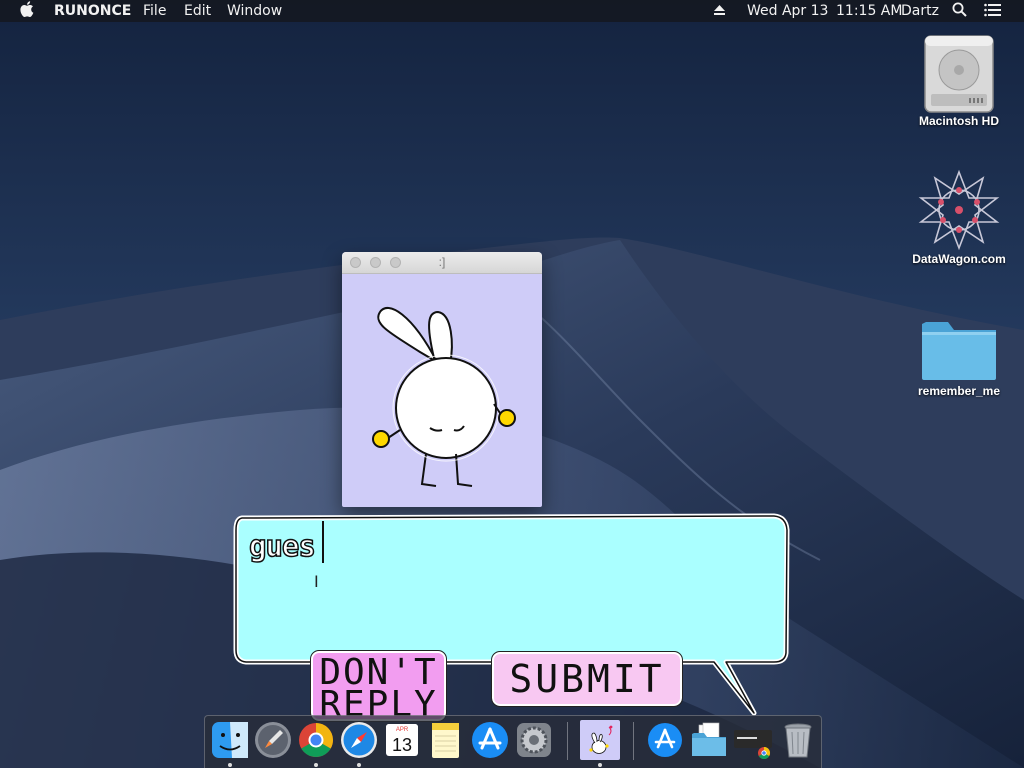 The image size is (1024, 768). I want to click on eject-icon, so click(719, 11).